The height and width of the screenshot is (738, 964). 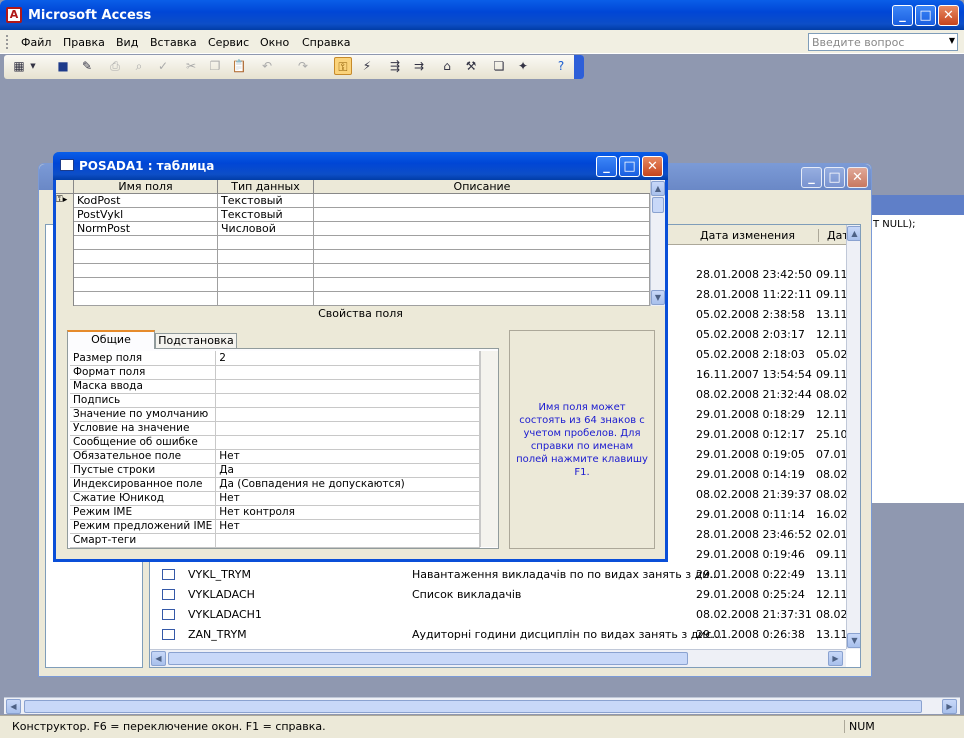 I want to click on grid-scroll-up-icon: ▲, so click(x=658, y=188).